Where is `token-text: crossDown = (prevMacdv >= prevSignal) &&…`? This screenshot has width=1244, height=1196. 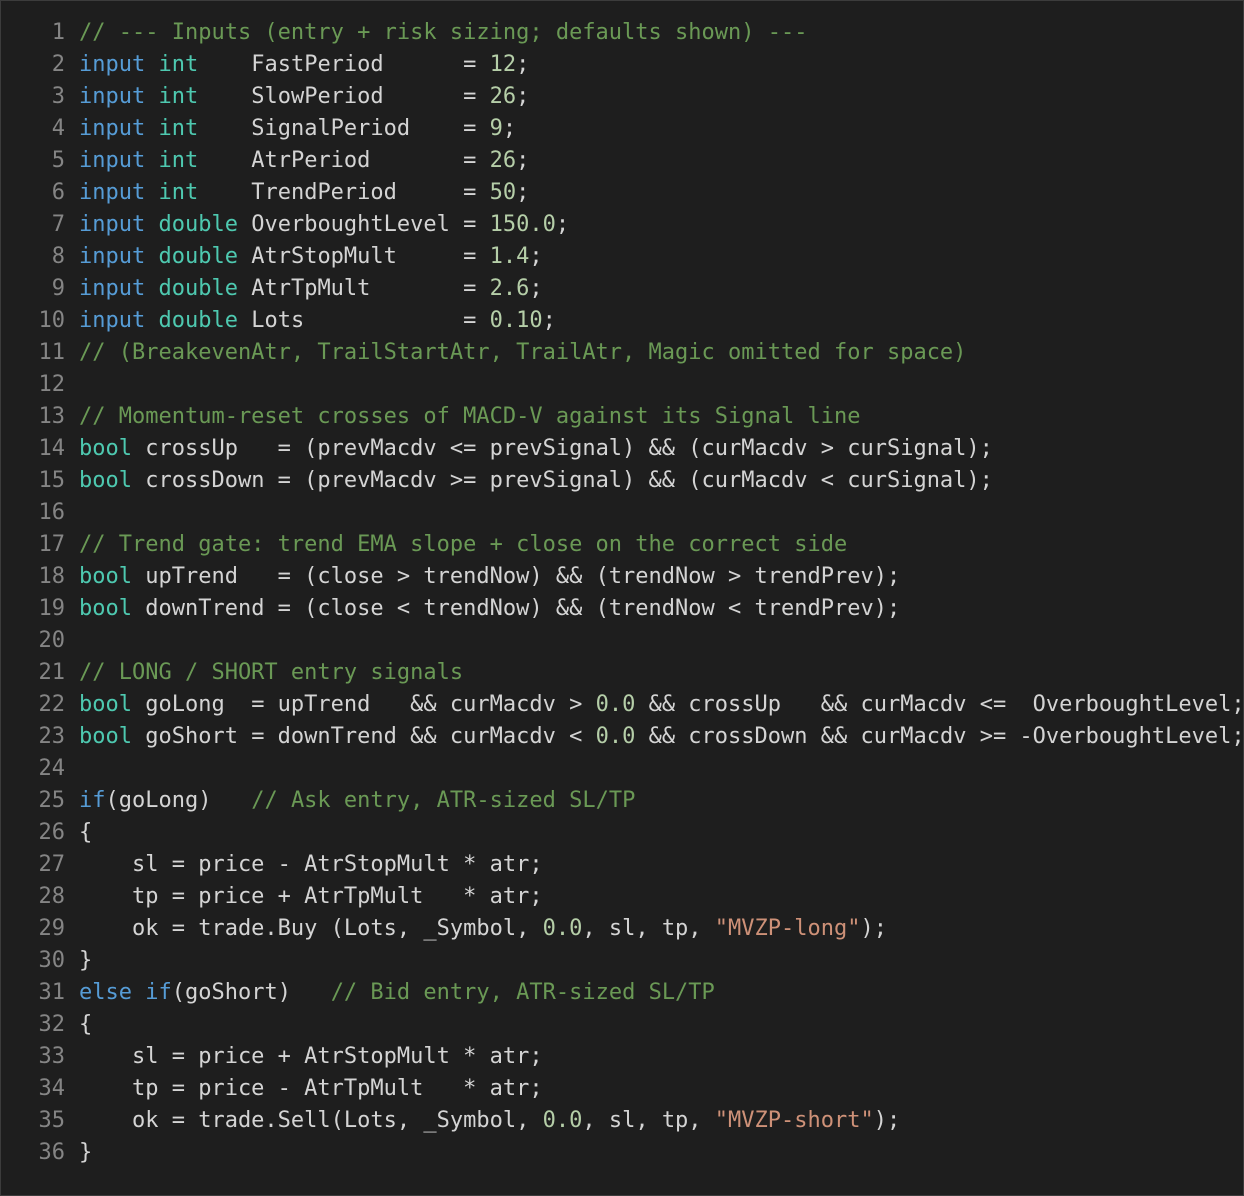
token-text: crossDown = (prevMacdv >= prevSignal) &&… is located at coordinates (562, 480).